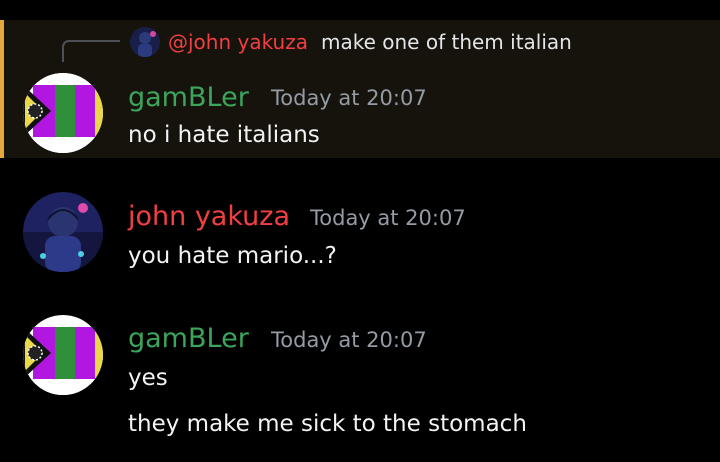  What do you see at coordinates (145, 42) in the screenshot?
I see `reply-avatar` at bounding box center [145, 42].